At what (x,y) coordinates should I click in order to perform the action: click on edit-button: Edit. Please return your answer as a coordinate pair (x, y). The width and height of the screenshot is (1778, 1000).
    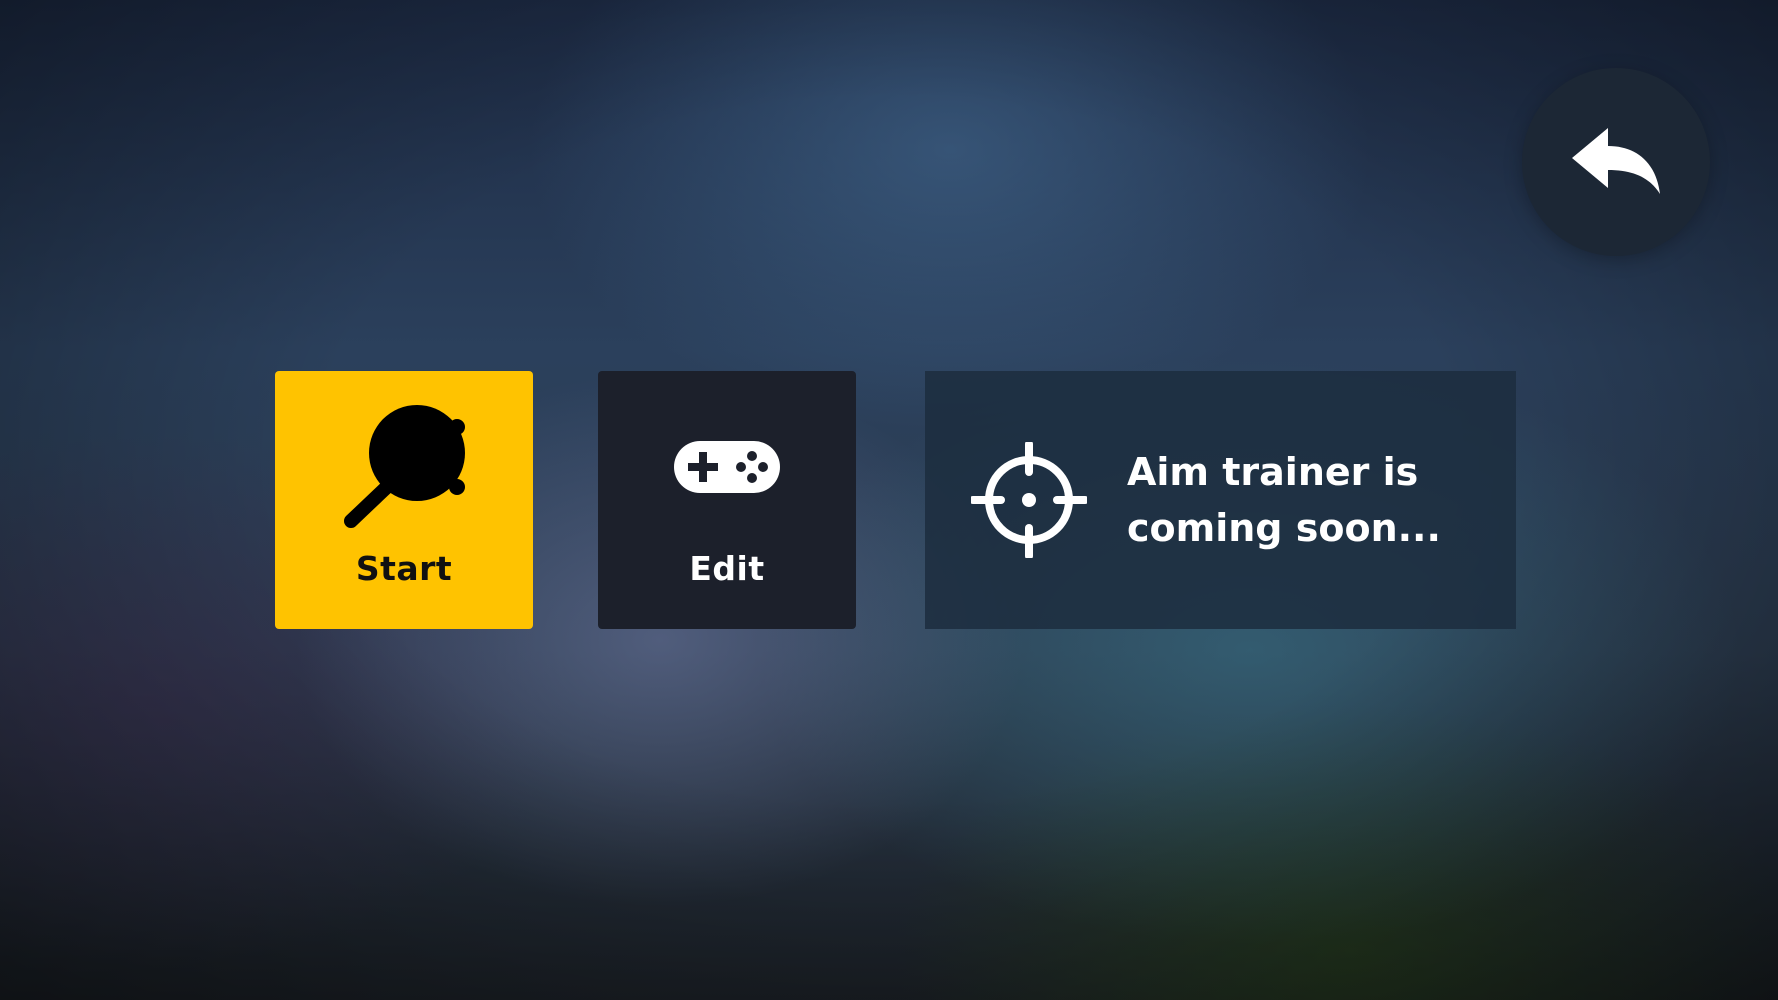
    Looking at the image, I should click on (727, 500).